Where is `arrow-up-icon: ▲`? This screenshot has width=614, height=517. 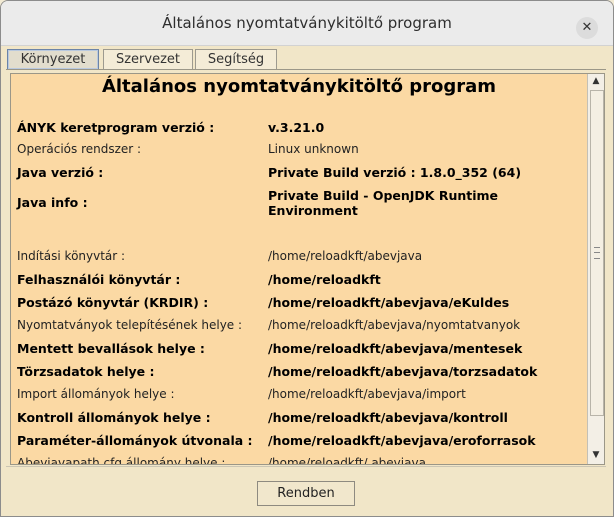 arrow-up-icon: ▲ is located at coordinates (596, 81).